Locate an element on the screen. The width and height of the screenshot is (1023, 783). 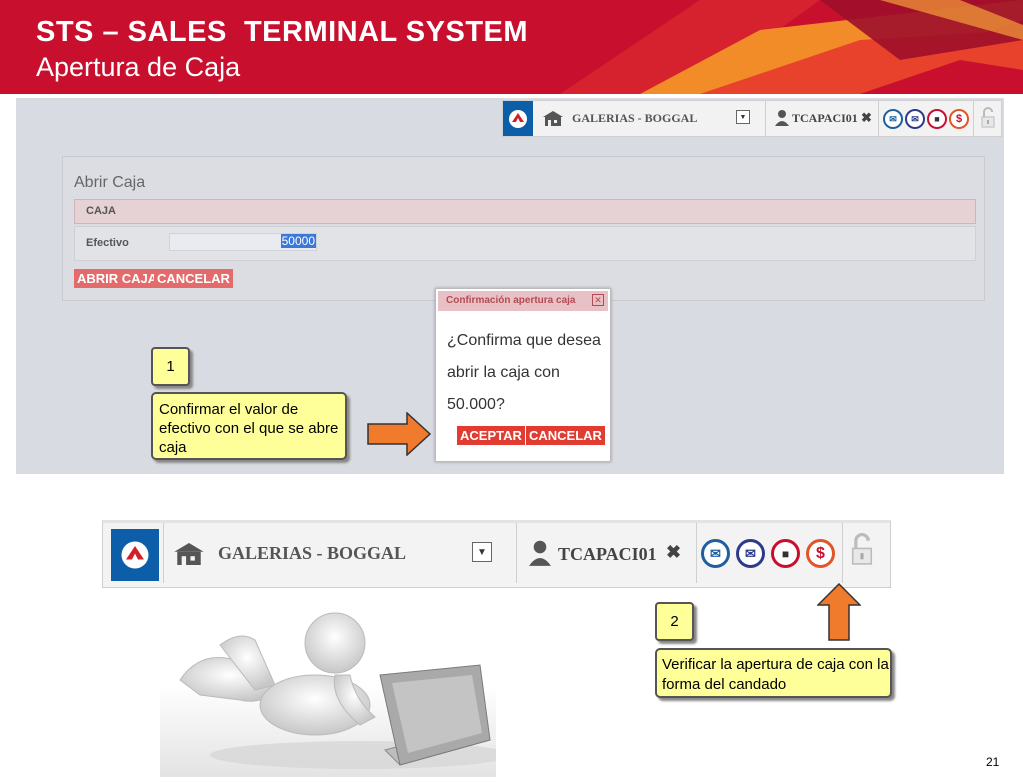
dialog-title: Confirmación apertura caja is located at coordinates (511, 300).